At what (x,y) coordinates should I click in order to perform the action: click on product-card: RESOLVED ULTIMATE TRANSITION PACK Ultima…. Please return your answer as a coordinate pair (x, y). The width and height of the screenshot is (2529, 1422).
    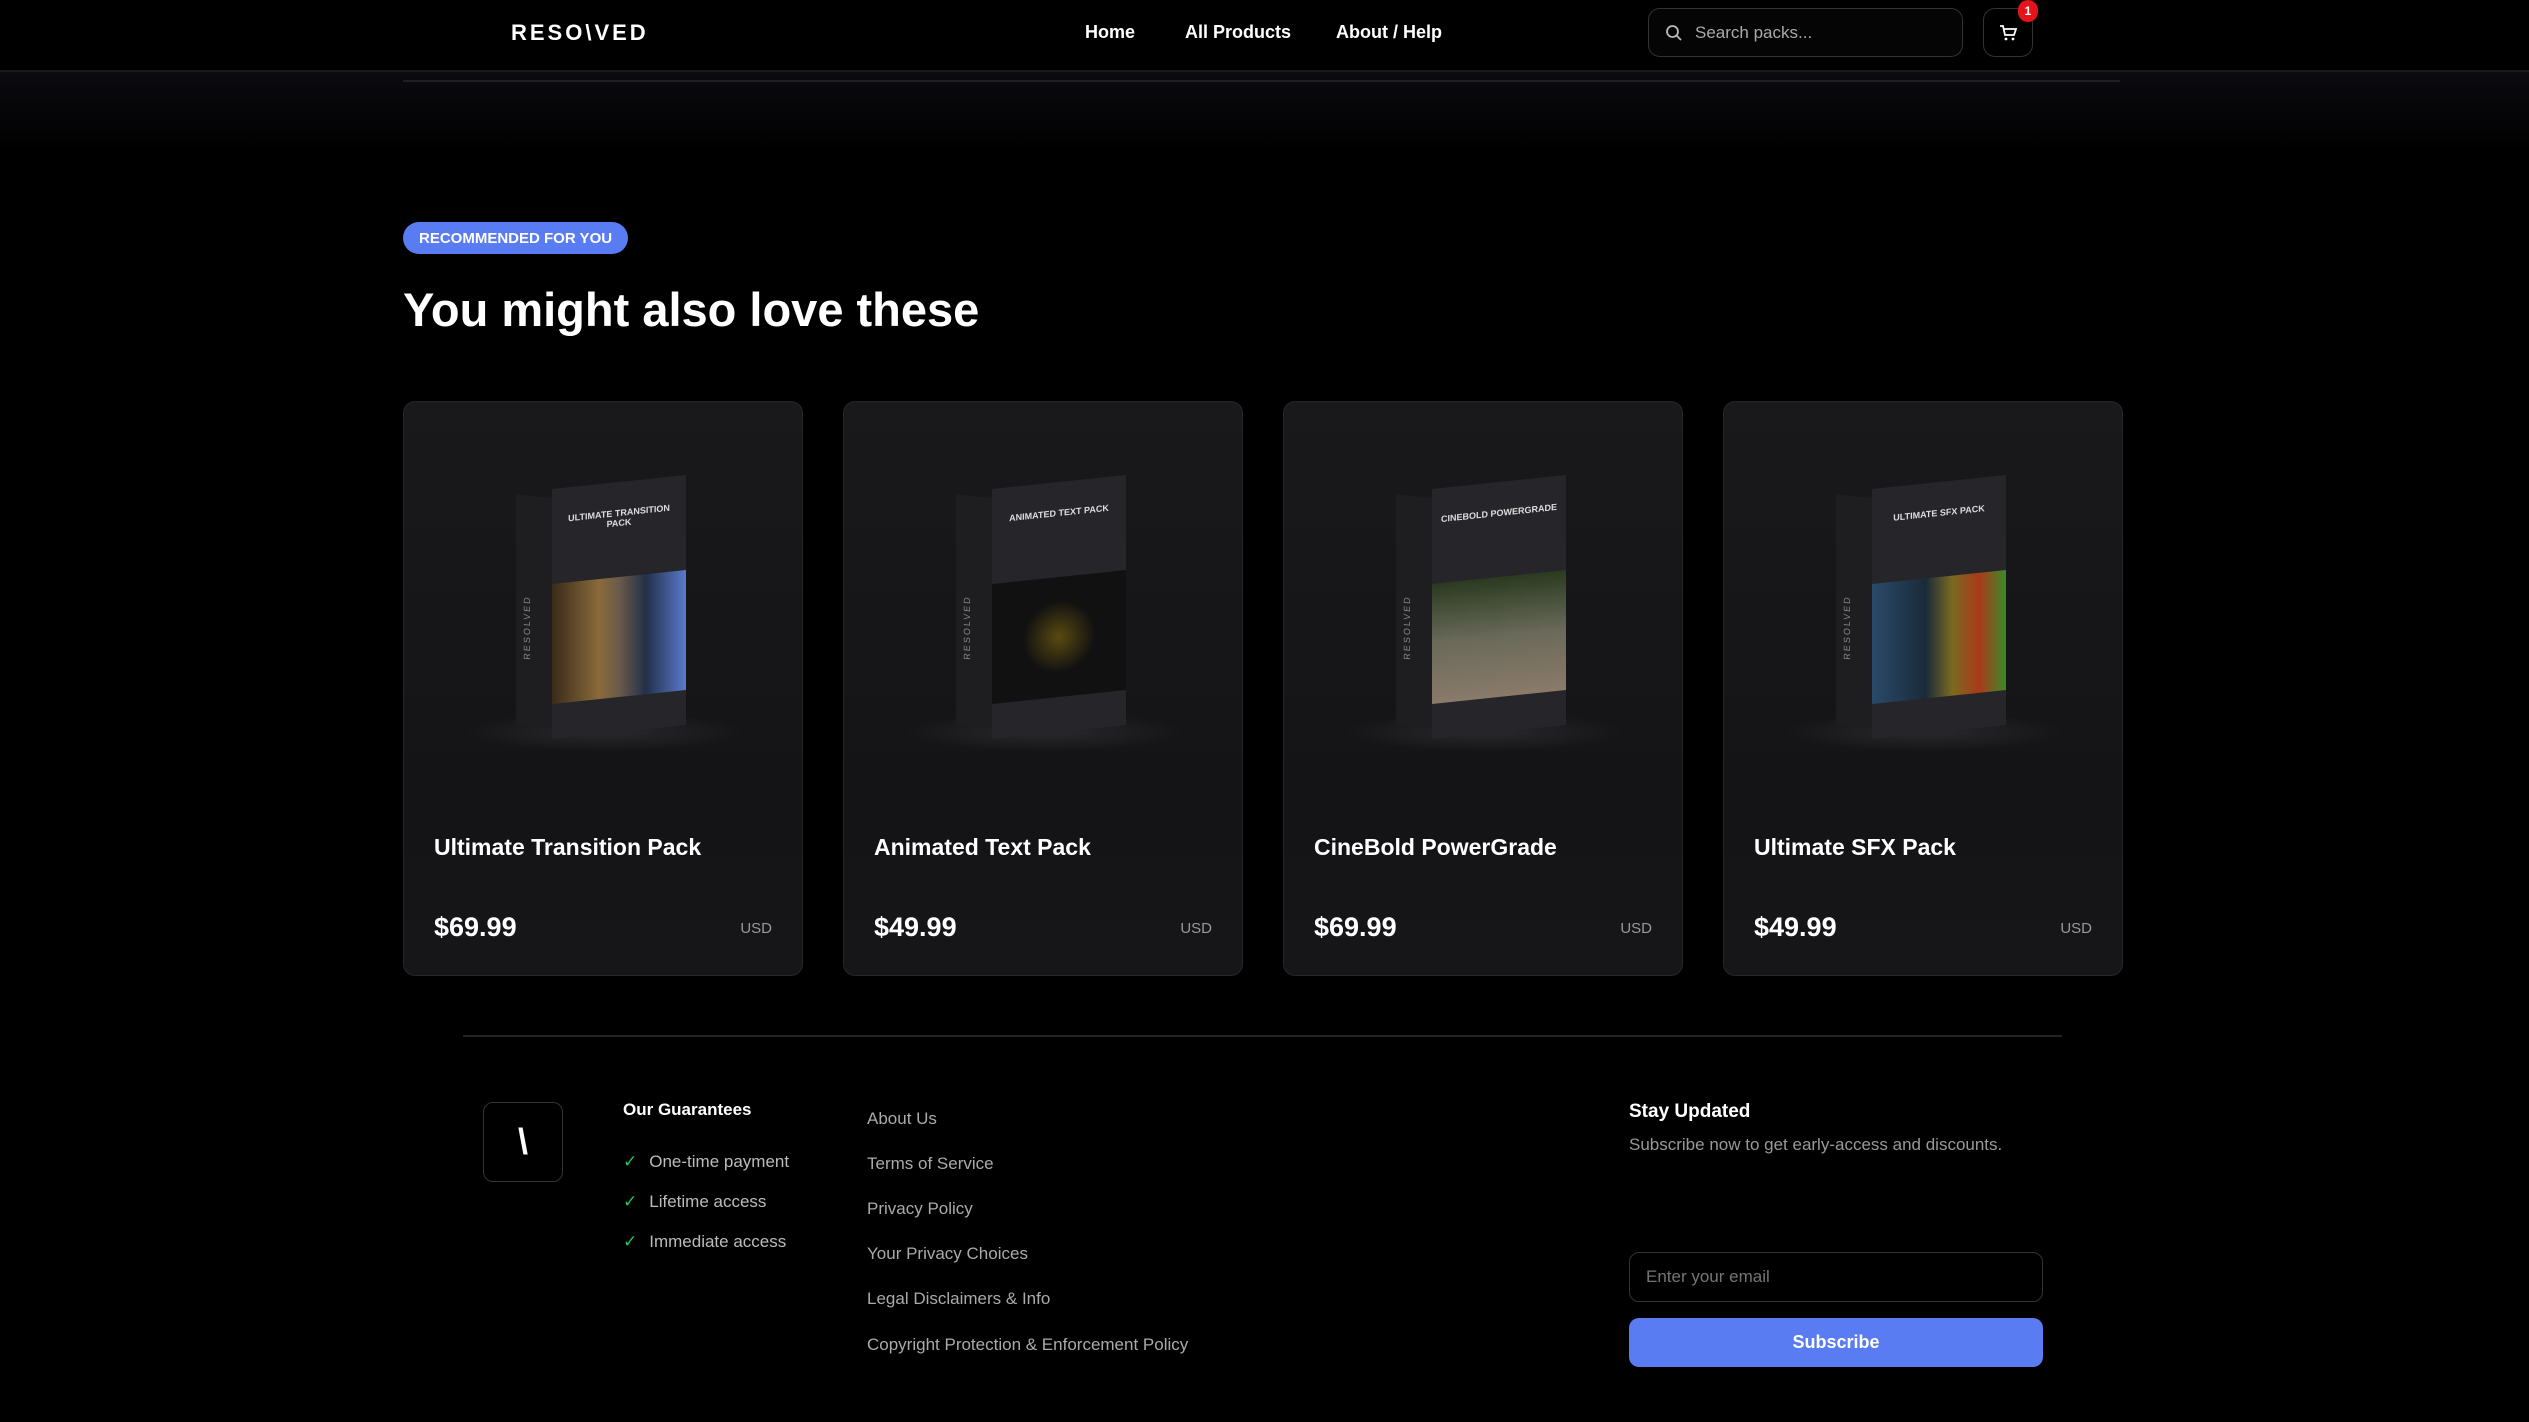
    Looking at the image, I should click on (603, 688).